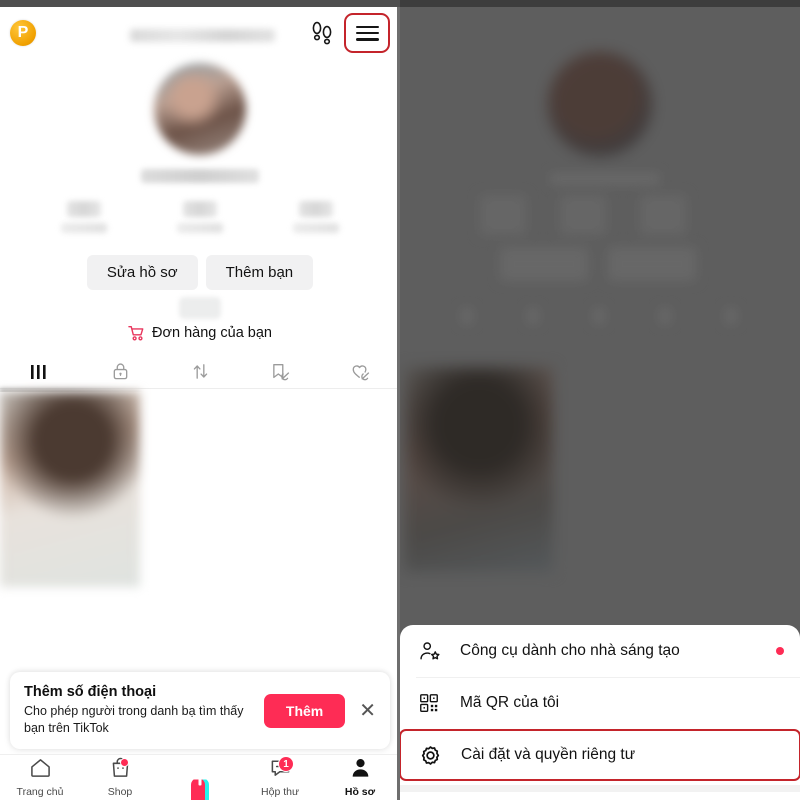 This screenshot has height=800, width=800. I want to click on stat-likes-label, so click(316, 228).